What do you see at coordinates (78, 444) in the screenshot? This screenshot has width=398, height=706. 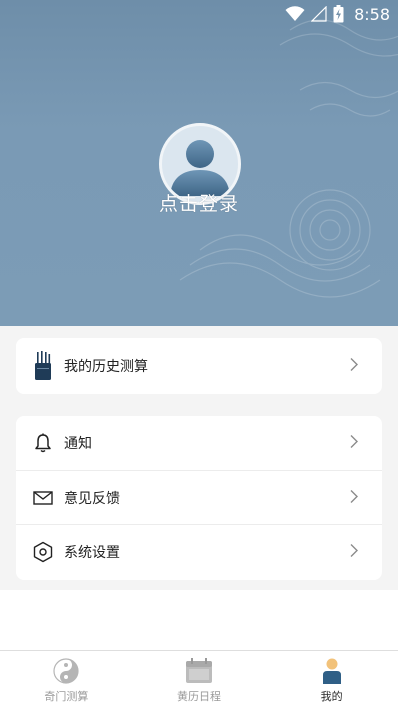 I see `menu-item-label: 通知` at bounding box center [78, 444].